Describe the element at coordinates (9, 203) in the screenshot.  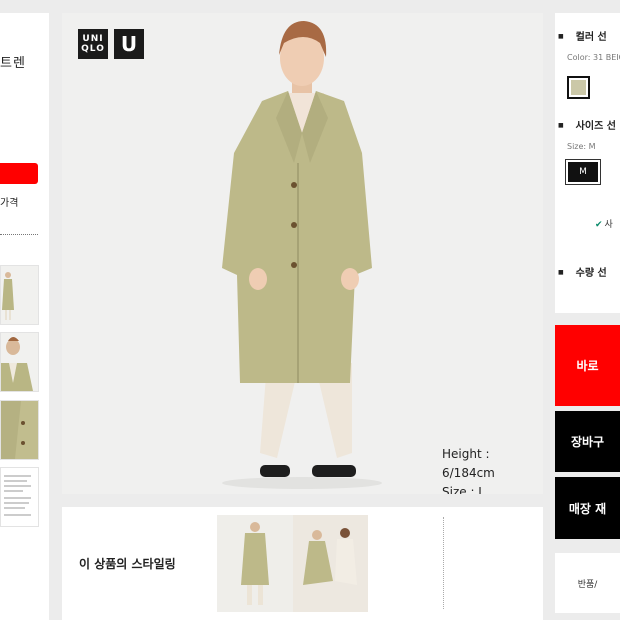
I see `price-label: 가격` at that location.